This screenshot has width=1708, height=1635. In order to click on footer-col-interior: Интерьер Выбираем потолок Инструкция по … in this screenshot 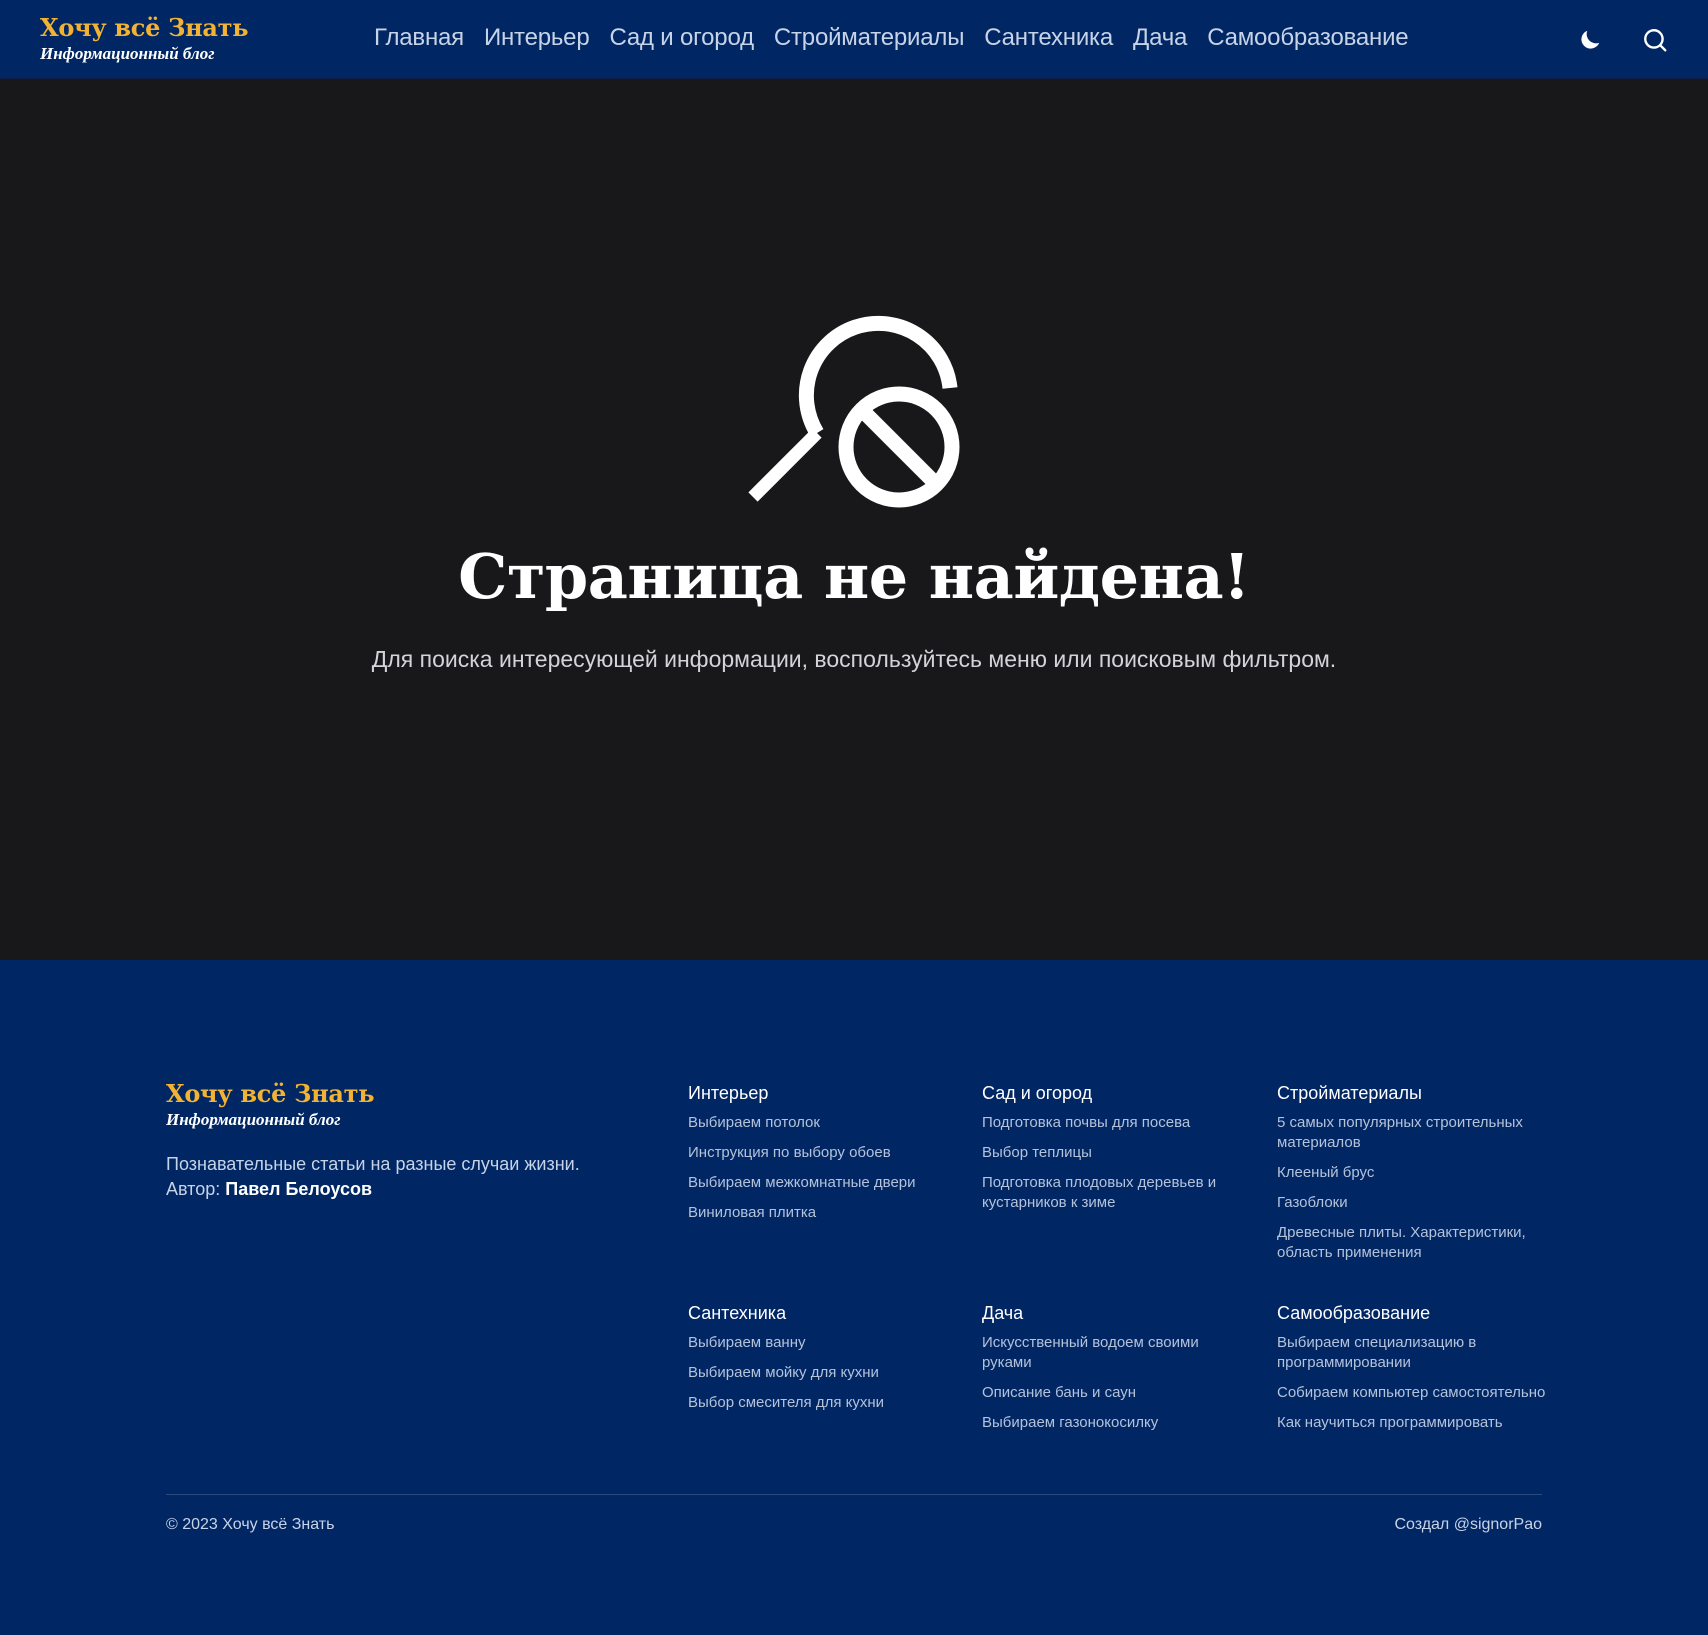, I will do `click(823, 1157)`.